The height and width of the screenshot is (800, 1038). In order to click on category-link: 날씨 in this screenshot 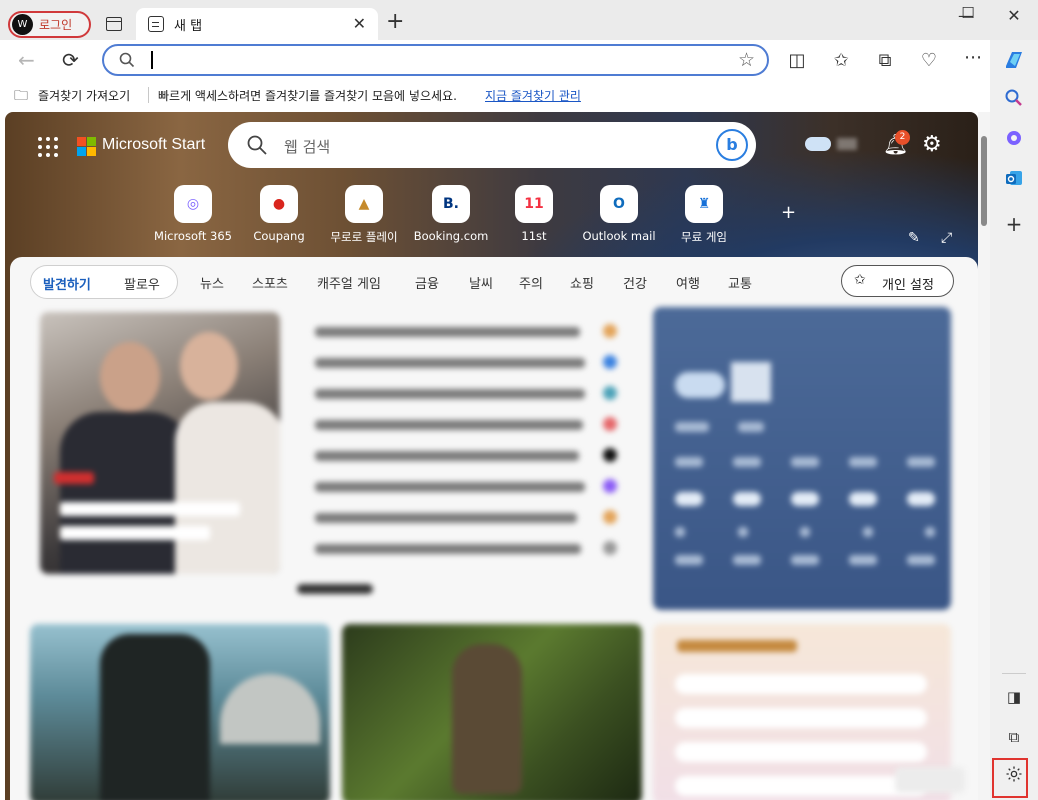, I will do `click(481, 282)`.